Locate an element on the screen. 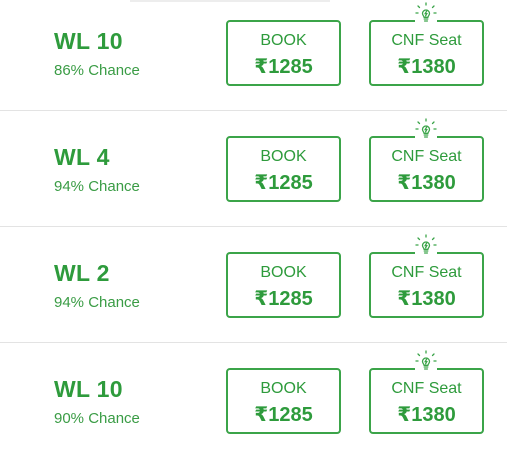  waitlist-status: WL 4 is located at coordinates (82, 157).